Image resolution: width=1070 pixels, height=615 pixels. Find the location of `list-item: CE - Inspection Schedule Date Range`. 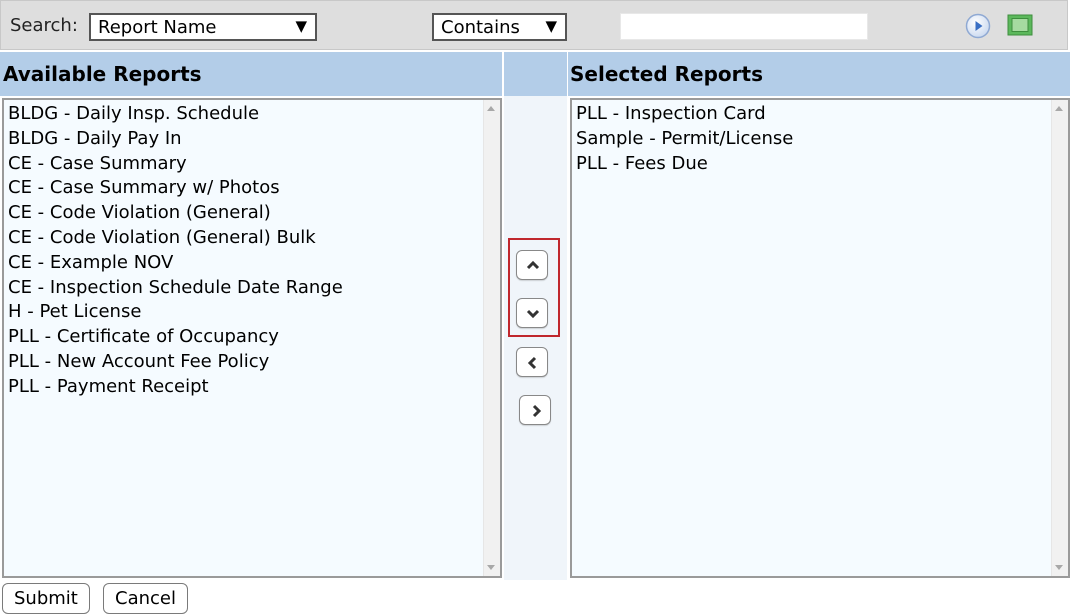

list-item: CE - Inspection Schedule Date Range is located at coordinates (245, 288).